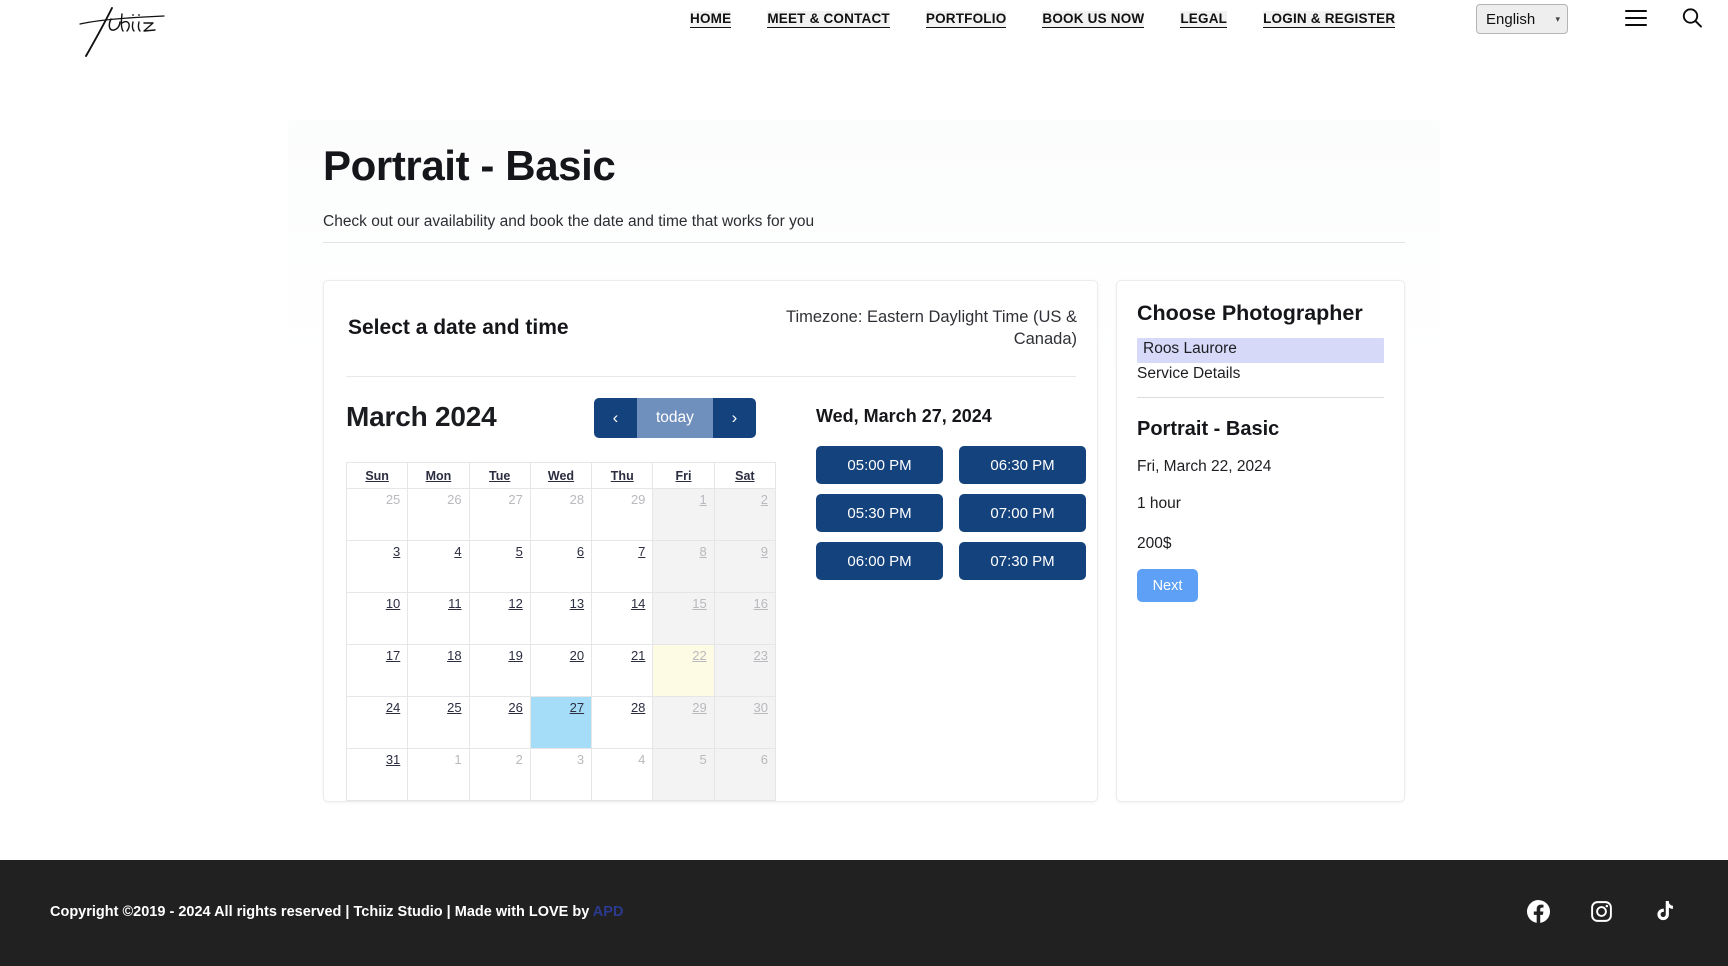 Image resolution: width=1728 pixels, height=966 pixels. I want to click on calendar-day-19: 19, so click(499, 670).